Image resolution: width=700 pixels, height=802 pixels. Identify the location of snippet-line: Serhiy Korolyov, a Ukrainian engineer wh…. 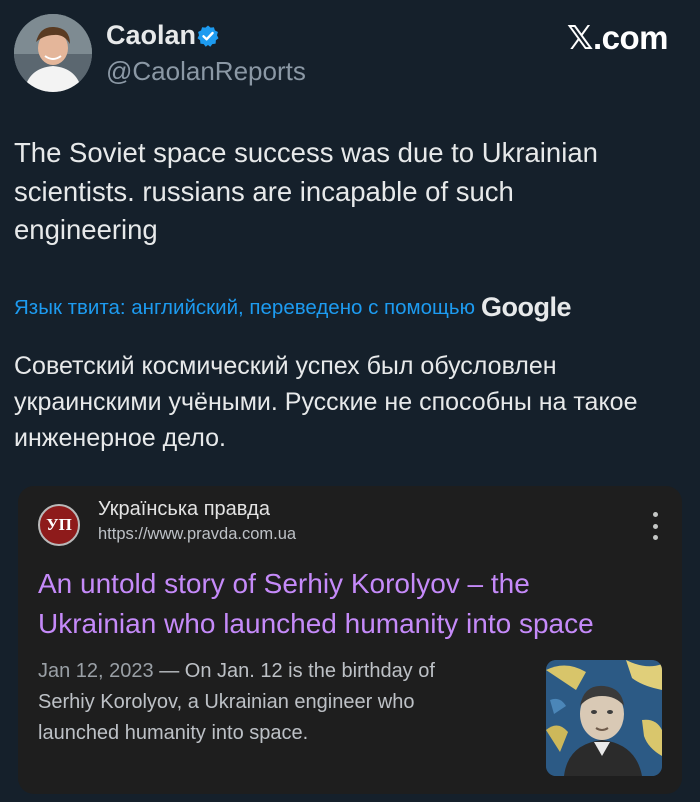
(226, 702).